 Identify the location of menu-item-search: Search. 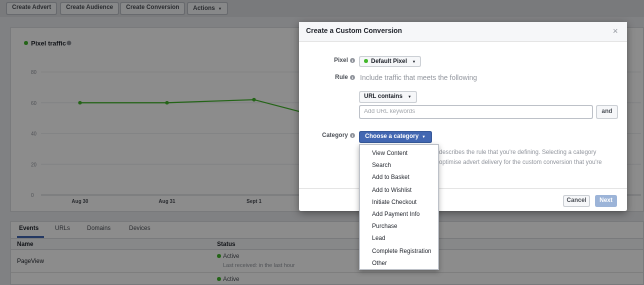
(399, 166).